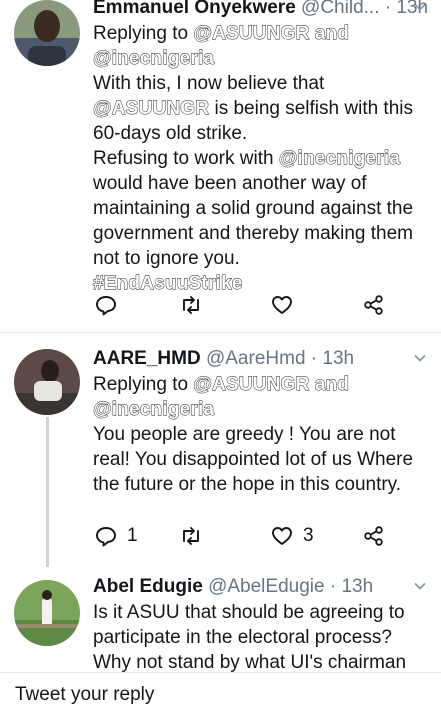 The height and width of the screenshot is (720, 441). What do you see at coordinates (194, 9) in the screenshot?
I see `display-name: Emmanuel Onyekwere` at bounding box center [194, 9].